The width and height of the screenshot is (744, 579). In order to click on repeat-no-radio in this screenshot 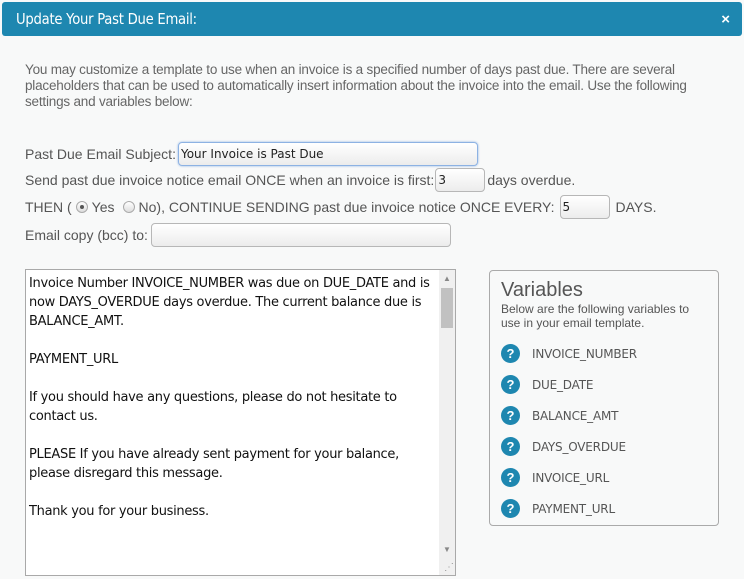, I will do `click(128, 207)`.